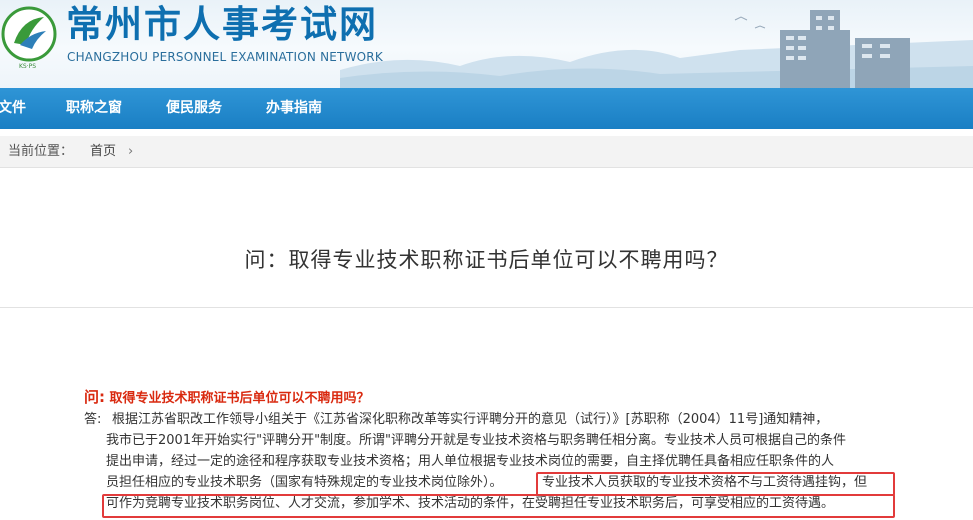 The height and width of the screenshot is (520, 973). Describe the element at coordinates (93, 419) in the screenshot. I see `answer-prefix: 答:` at that location.